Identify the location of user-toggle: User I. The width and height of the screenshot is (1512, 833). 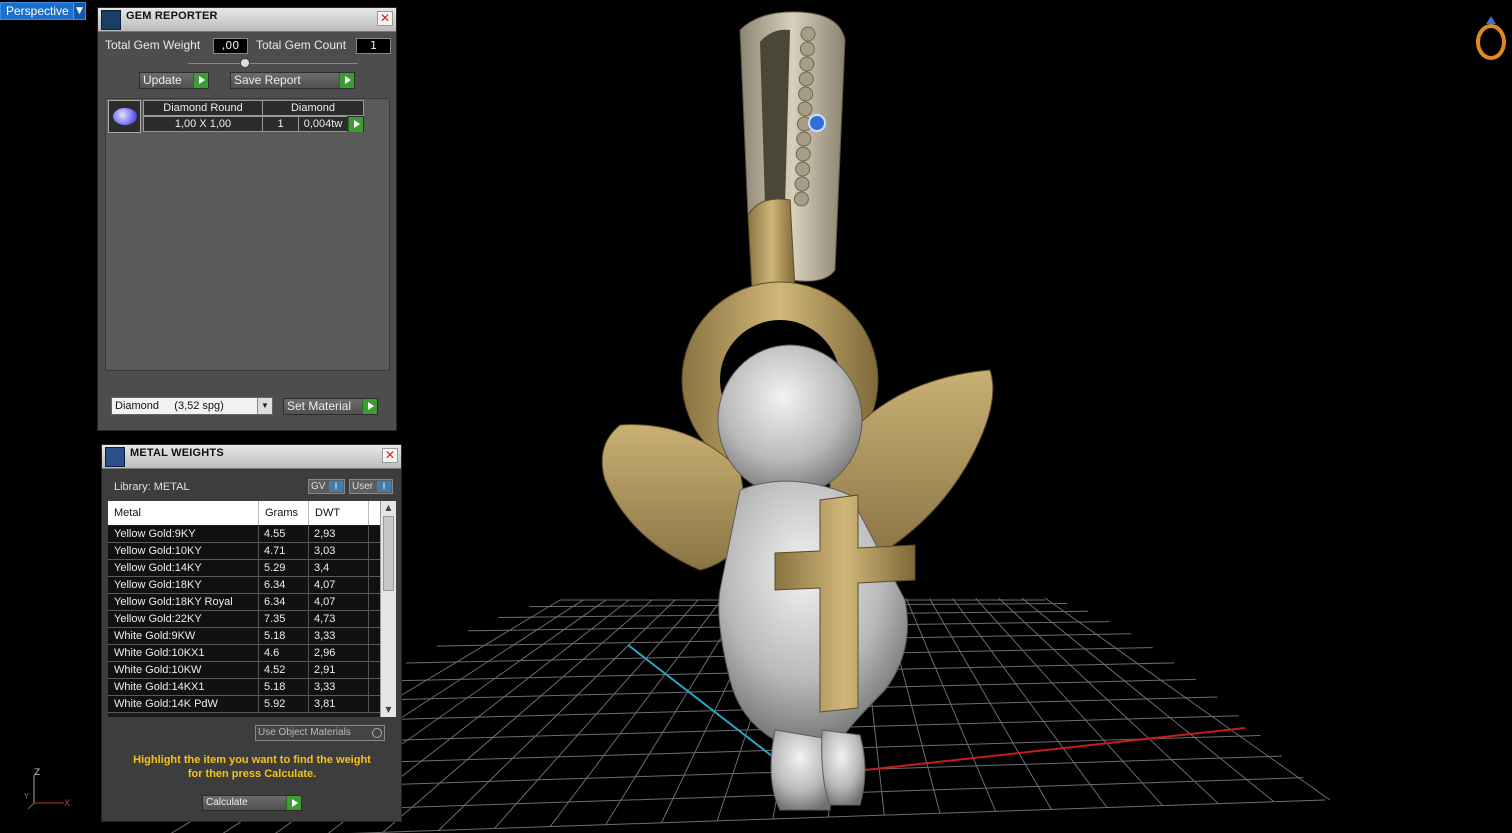
(371, 486).